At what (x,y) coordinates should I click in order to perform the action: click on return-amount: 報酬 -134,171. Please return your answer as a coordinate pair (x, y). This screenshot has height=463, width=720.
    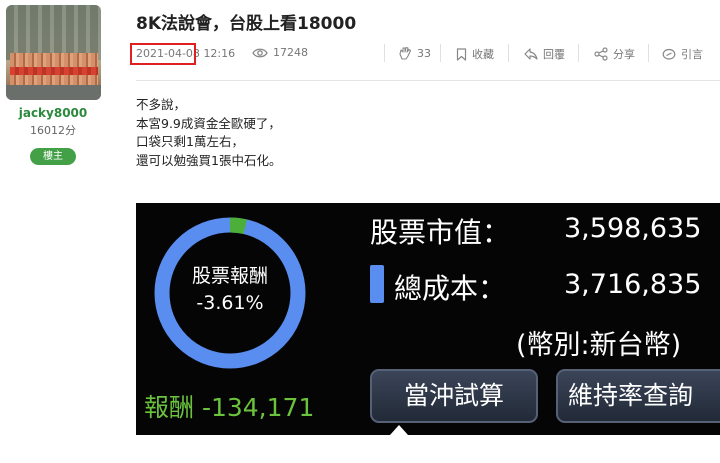
    Looking at the image, I should click on (229, 407).